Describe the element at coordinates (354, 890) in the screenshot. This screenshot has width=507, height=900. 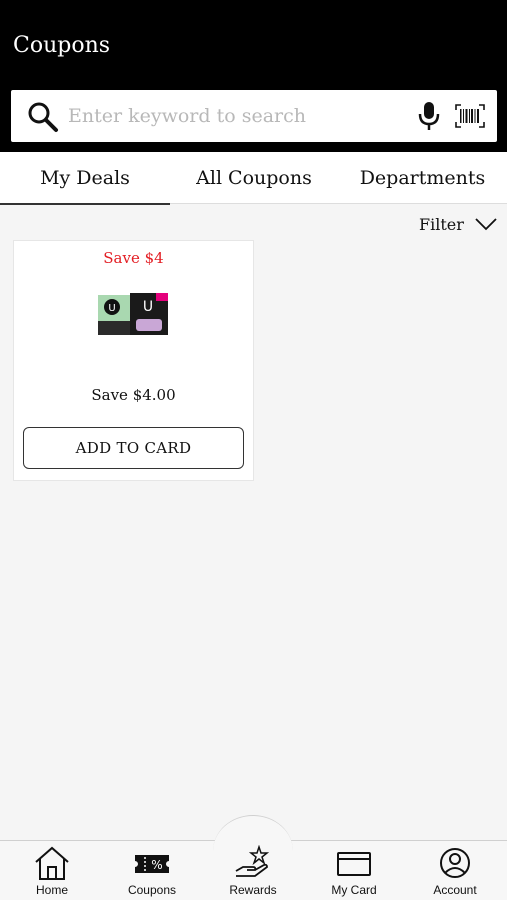
I see `nav-my-card-label: My Card` at that location.